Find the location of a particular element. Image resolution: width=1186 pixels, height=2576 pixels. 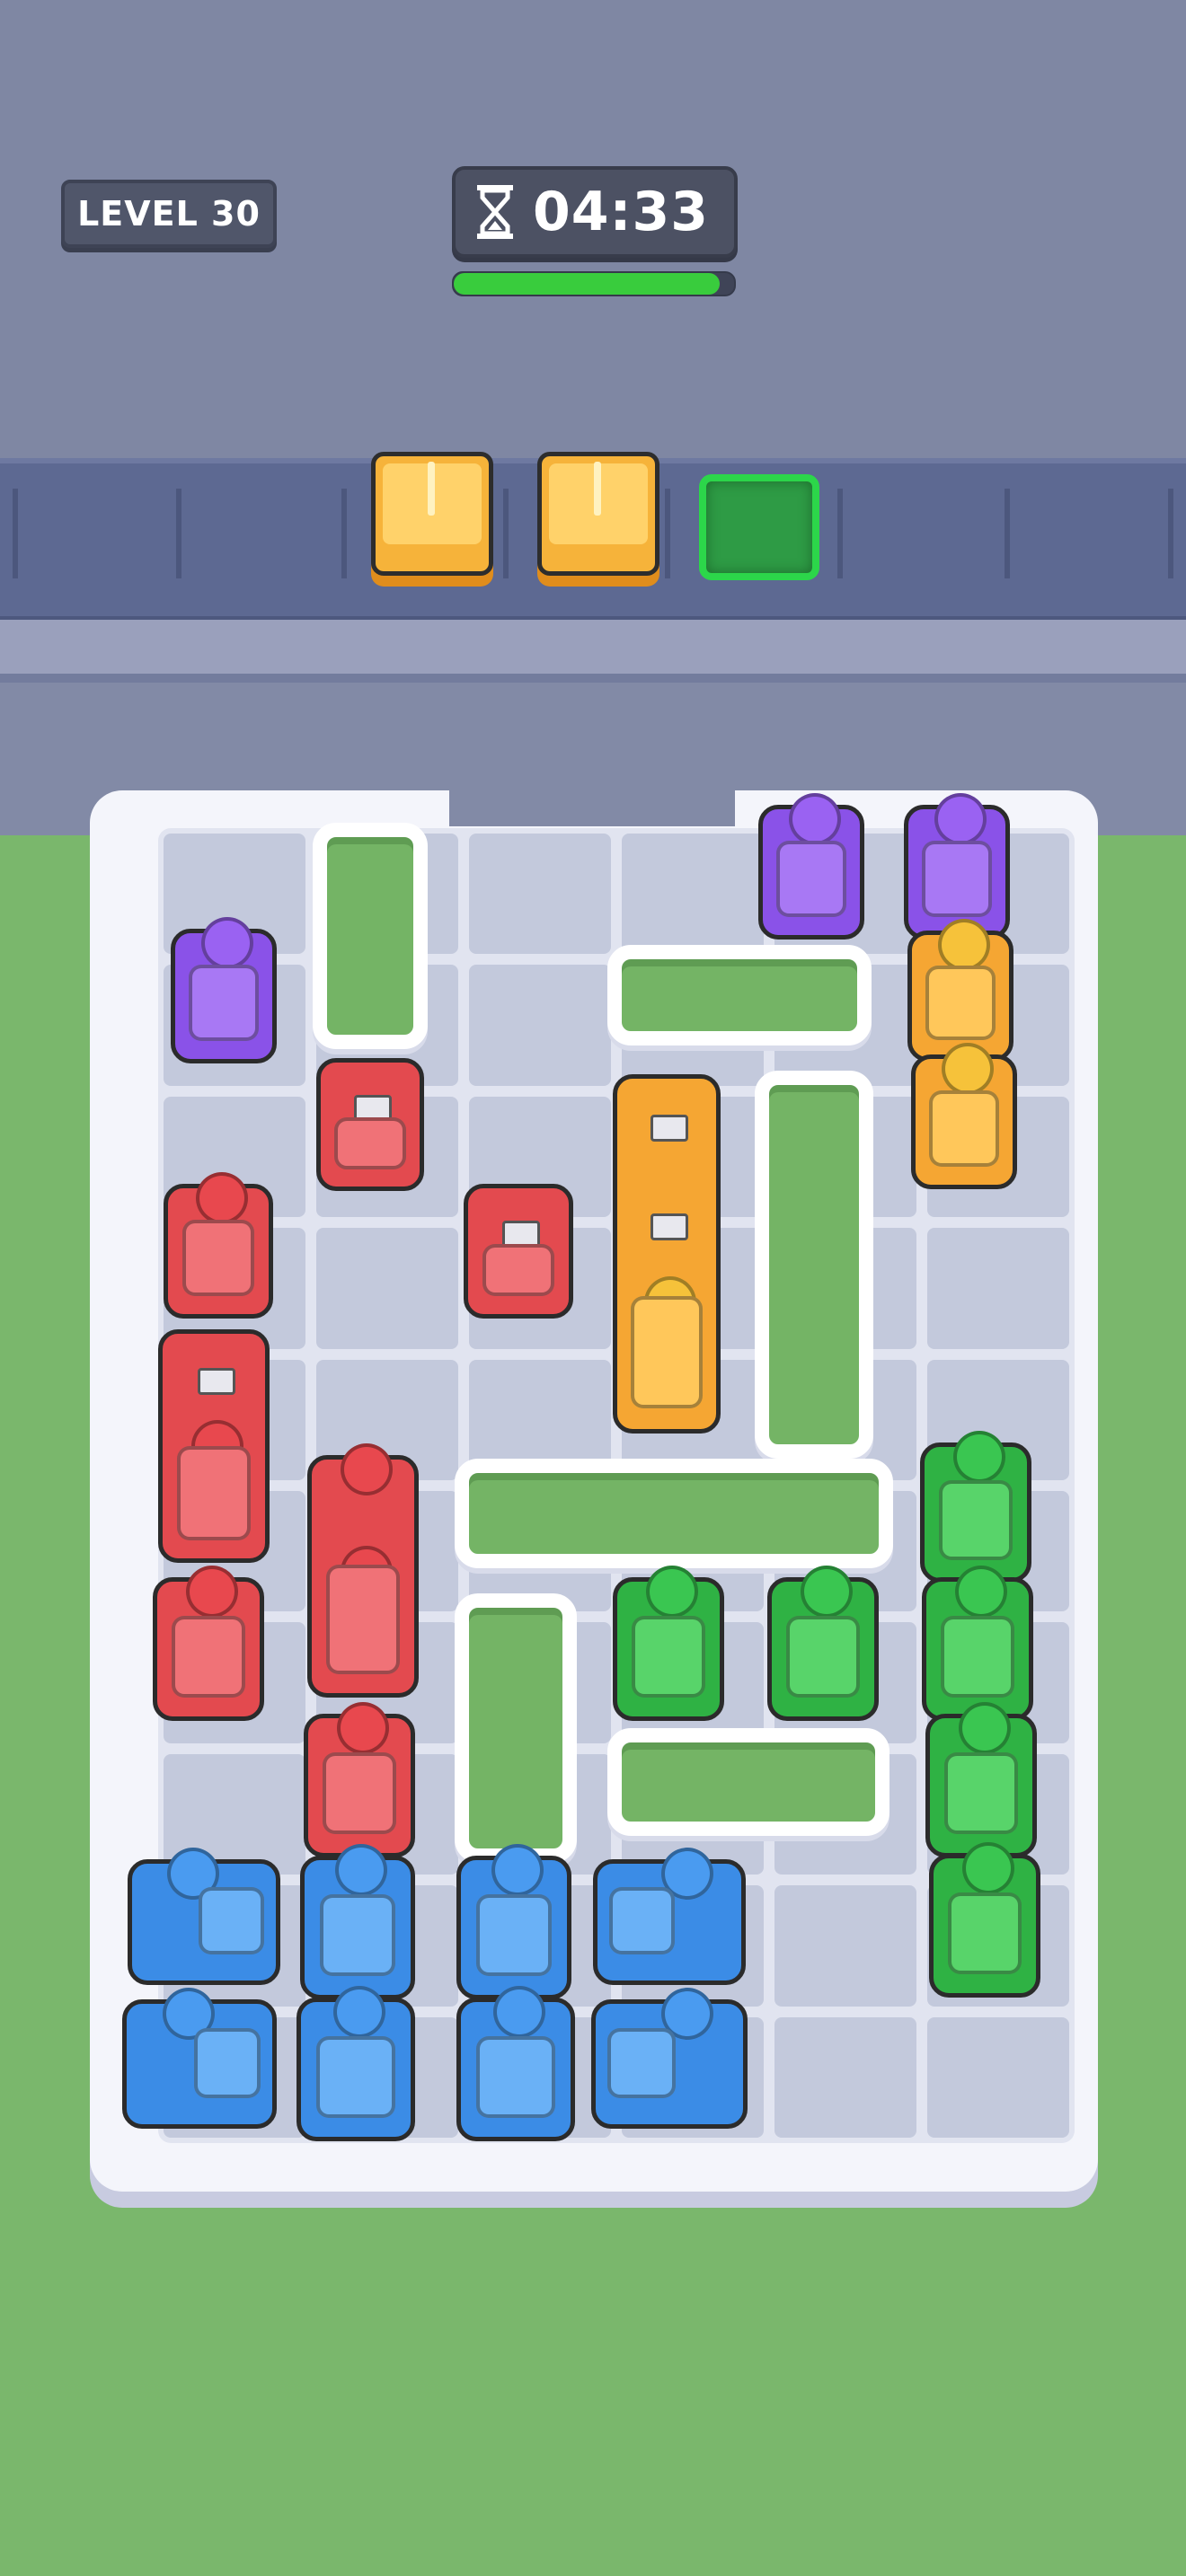

queue-slot-3-empty is located at coordinates (759, 527).